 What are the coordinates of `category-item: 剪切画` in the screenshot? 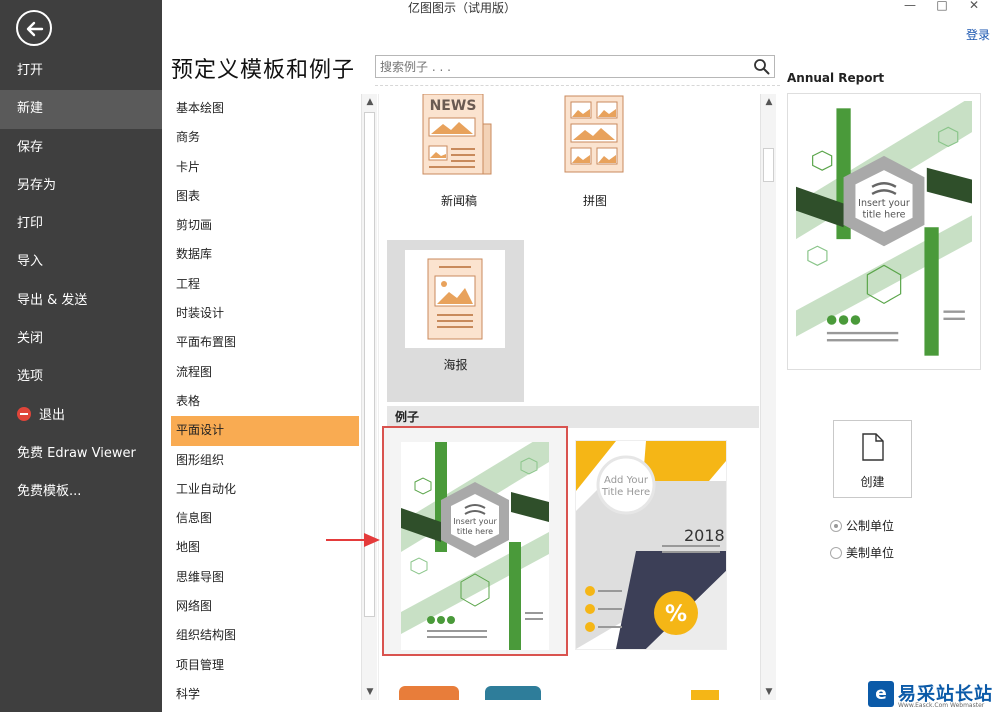 It's located at (266, 225).